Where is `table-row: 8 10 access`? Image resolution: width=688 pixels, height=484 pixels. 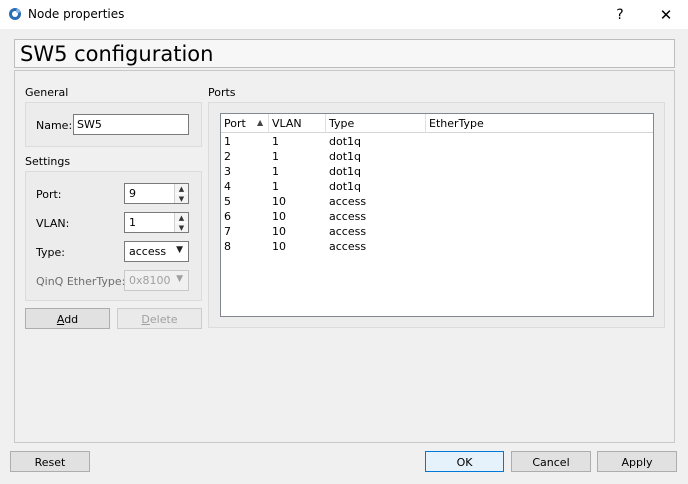 table-row: 8 10 access is located at coordinates (437, 246).